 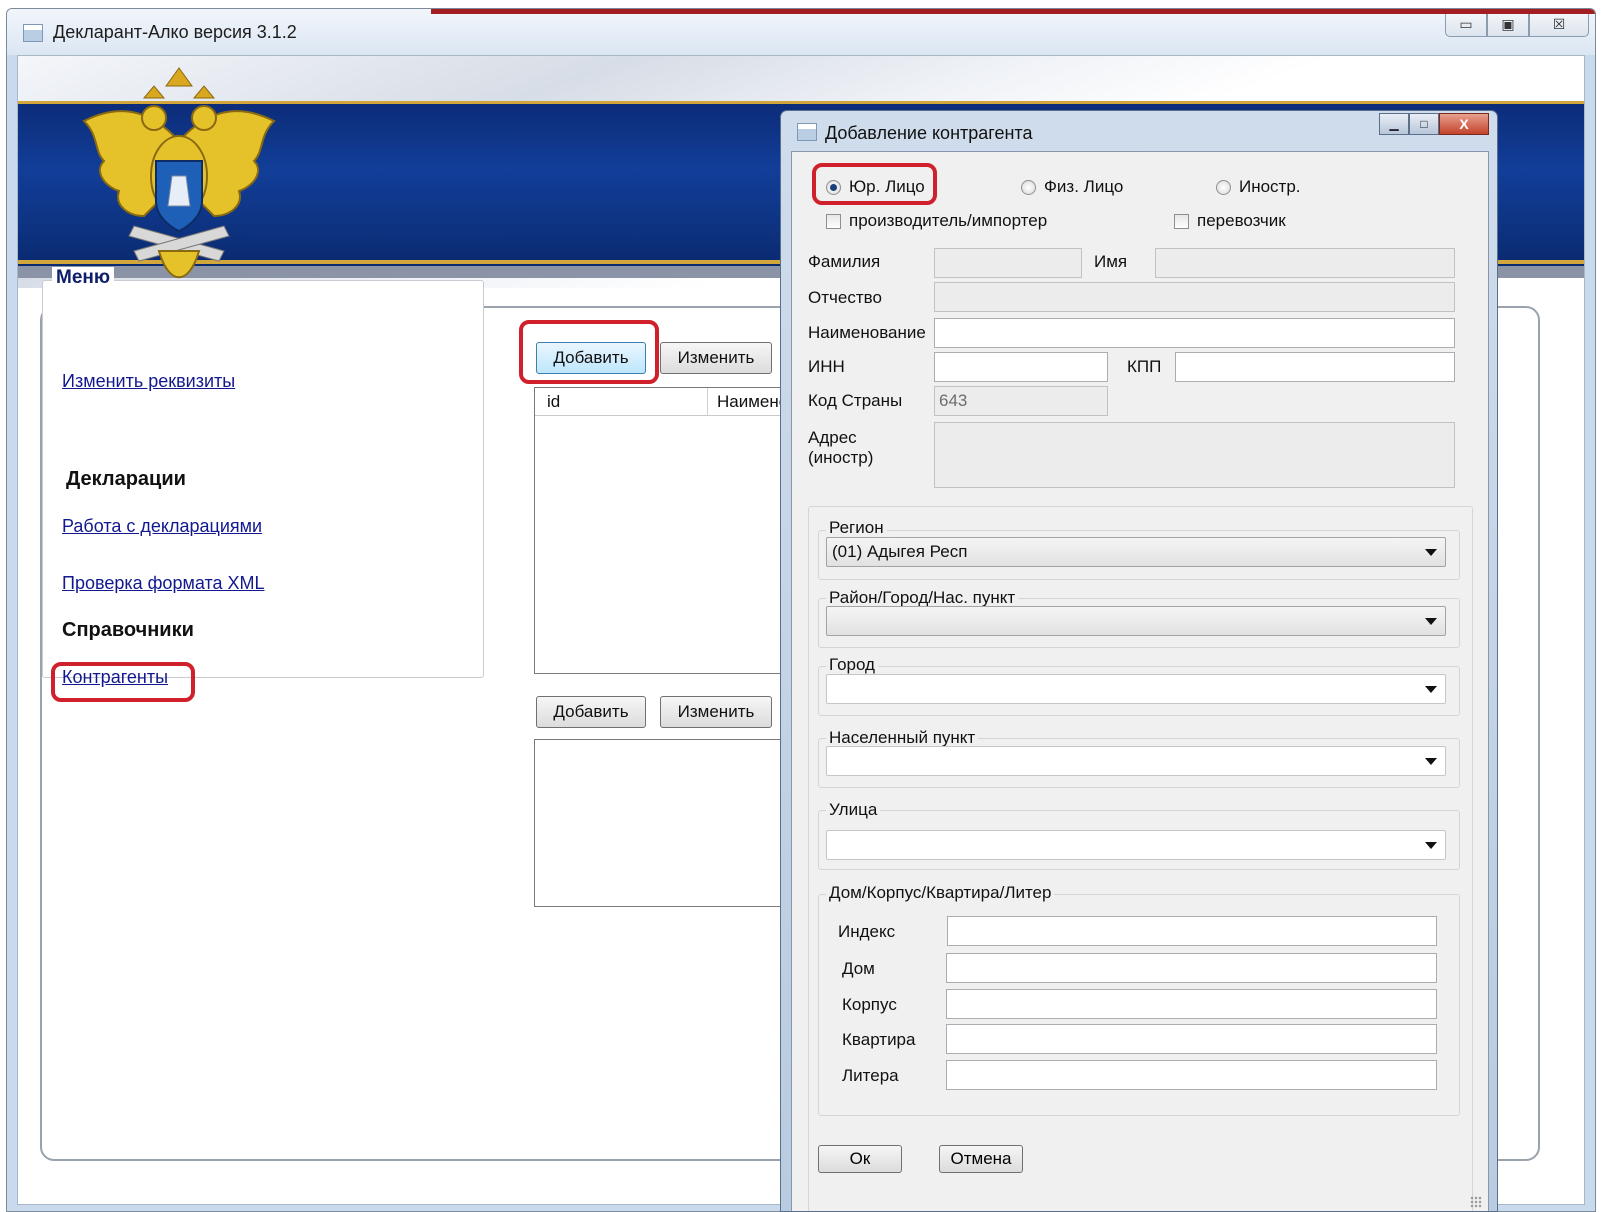 I want to click on house-field, so click(x=1191, y=968).